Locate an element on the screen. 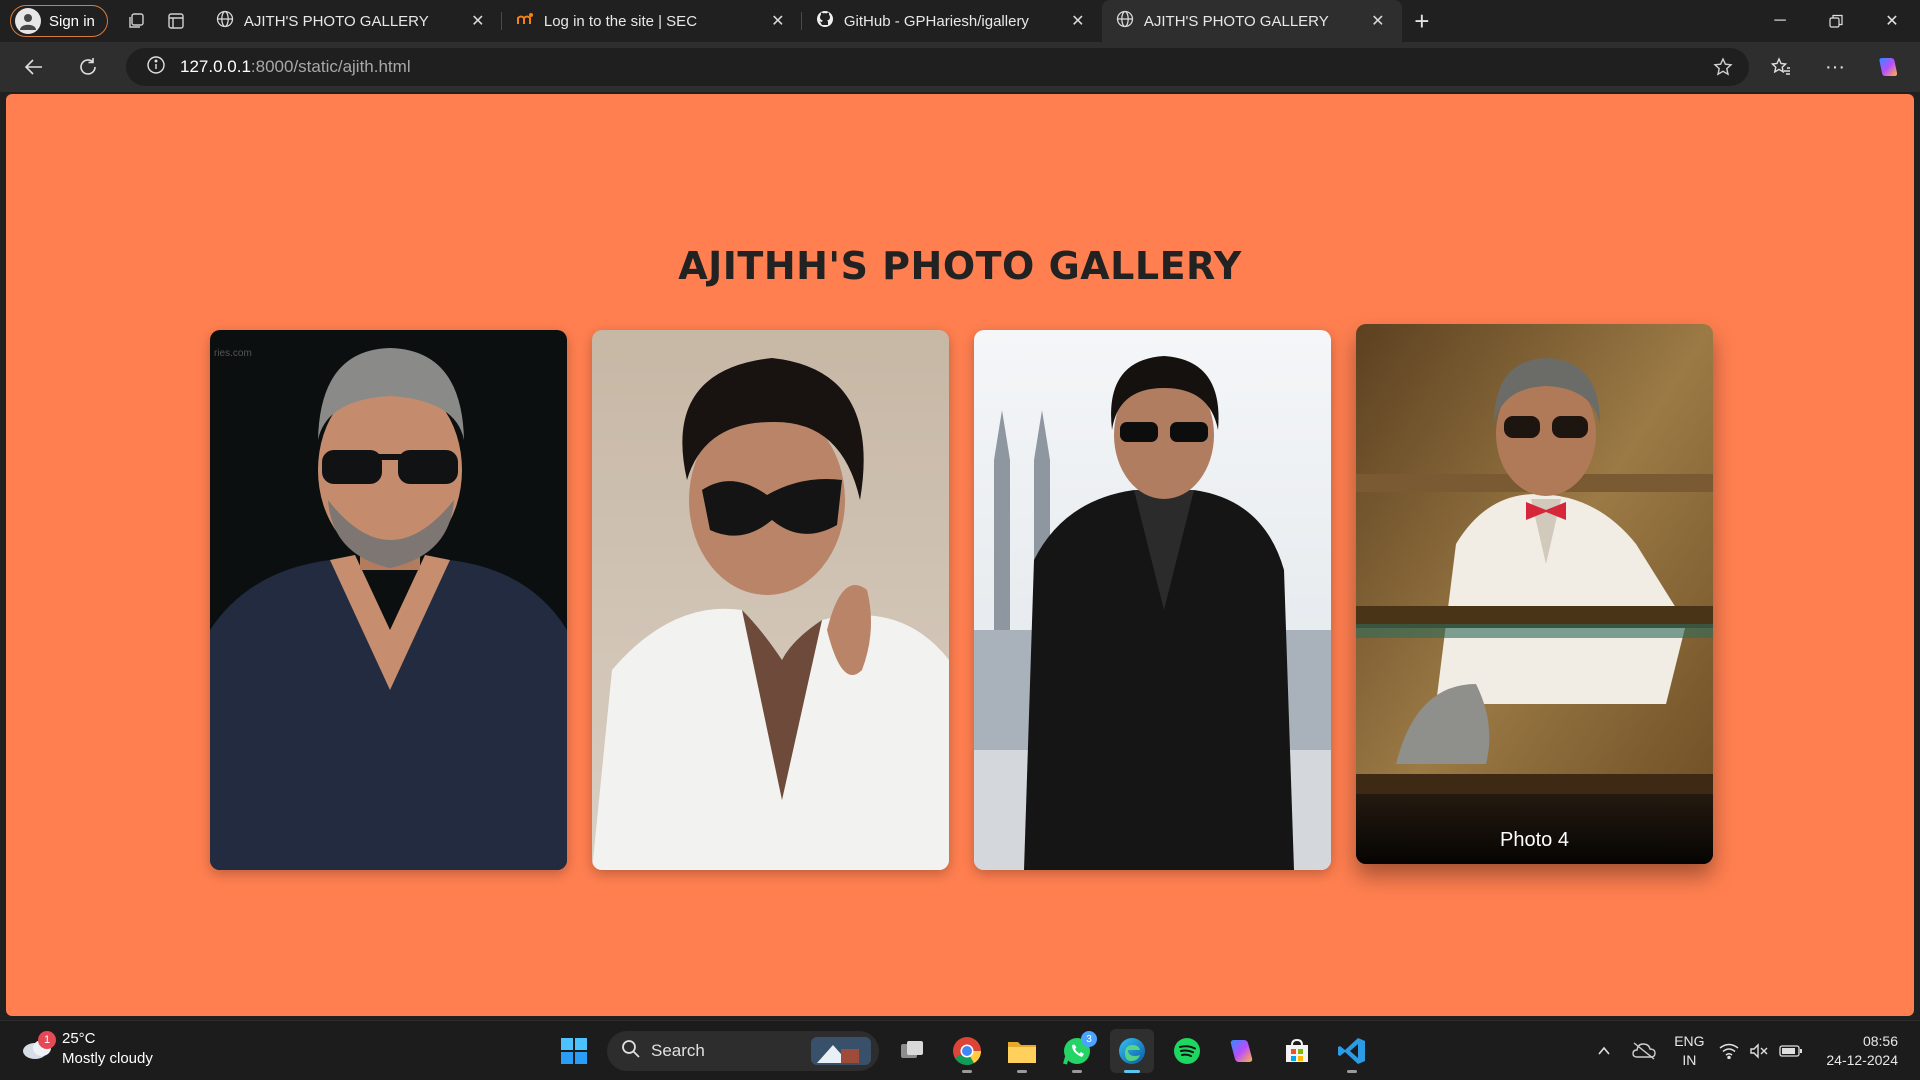  tab-2: Log in to the site | SEC ✕ is located at coordinates (652, 21).